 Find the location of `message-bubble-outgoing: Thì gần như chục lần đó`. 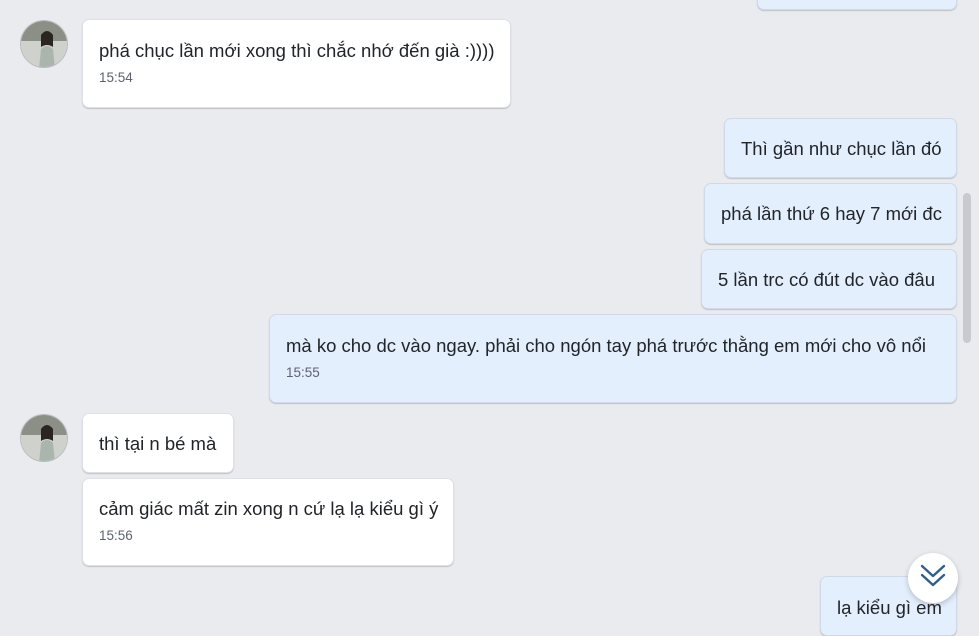

message-bubble-outgoing: Thì gần như chục lần đó is located at coordinates (840, 148).